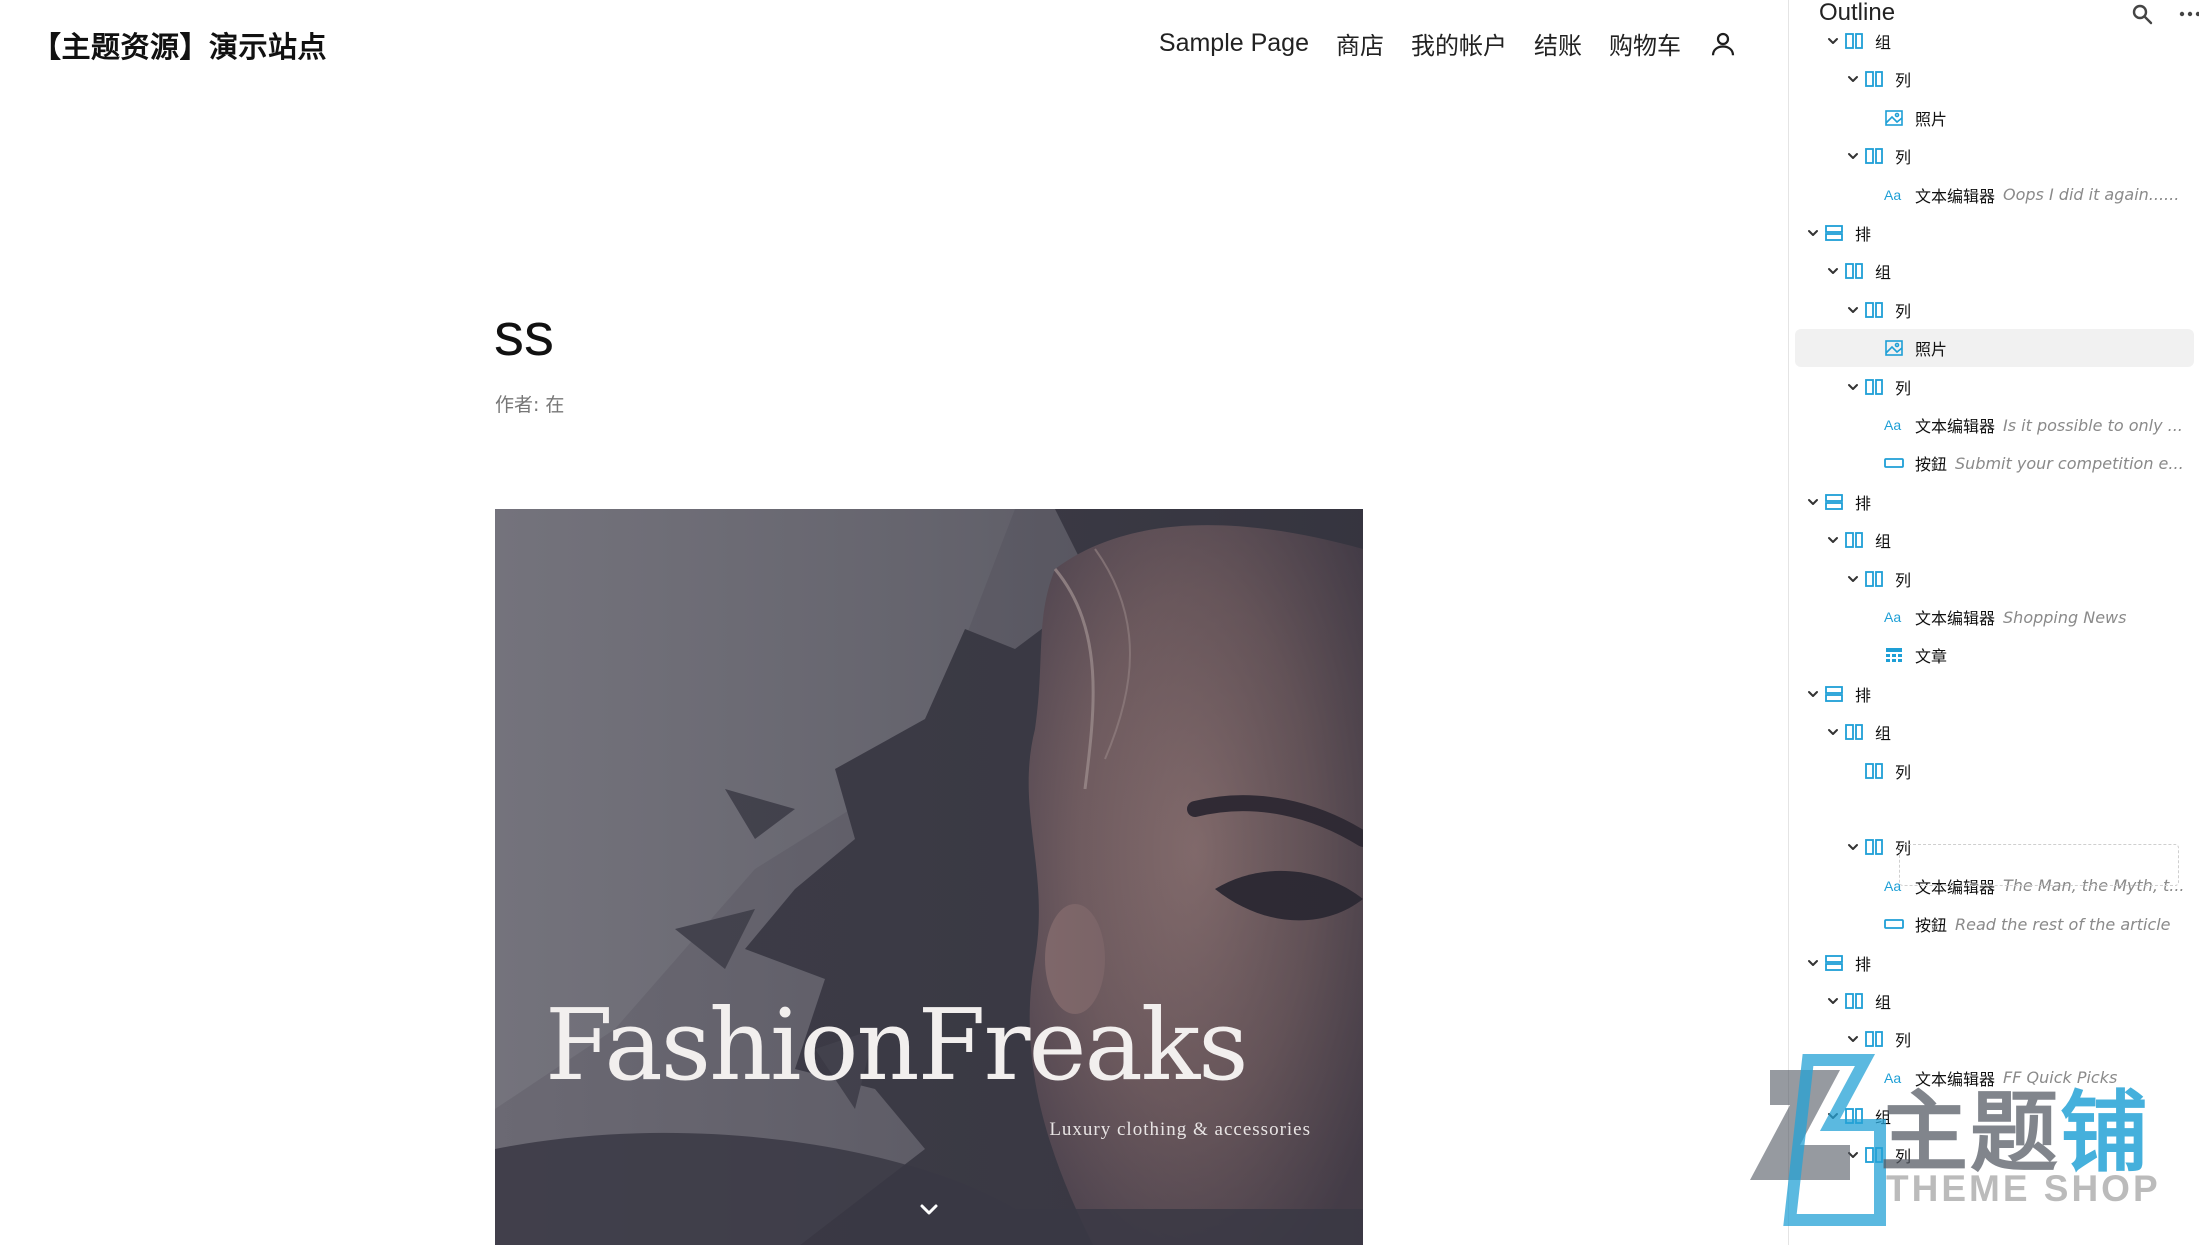 The height and width of the screenshot is (1245, 2199). I want to click on nav-item-cart: 购物车, so click(1645, 43).